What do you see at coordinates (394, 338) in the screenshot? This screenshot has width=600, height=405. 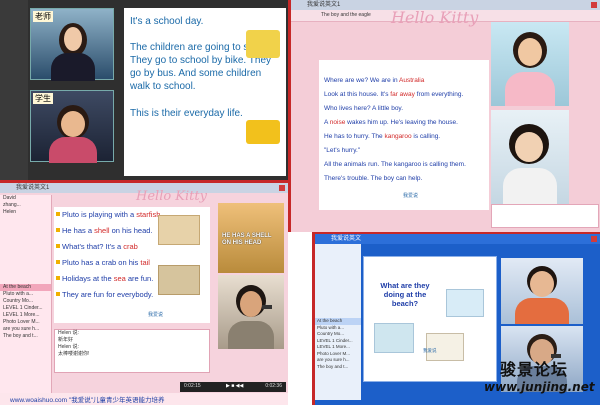 I see `mickey-picture` at bounding box center [394, 338].